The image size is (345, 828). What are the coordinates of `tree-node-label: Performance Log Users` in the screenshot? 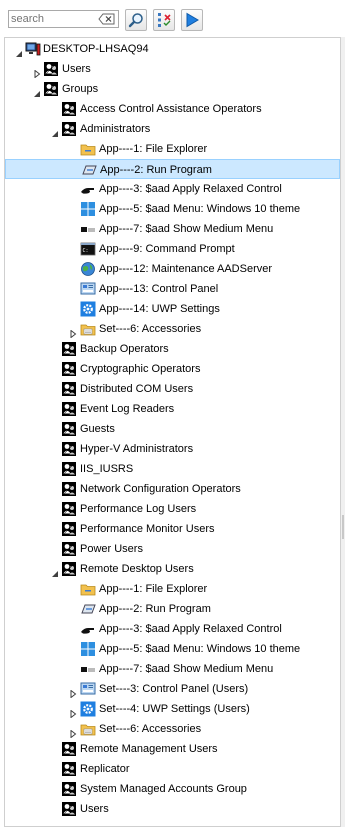 It's located at (138, 509).